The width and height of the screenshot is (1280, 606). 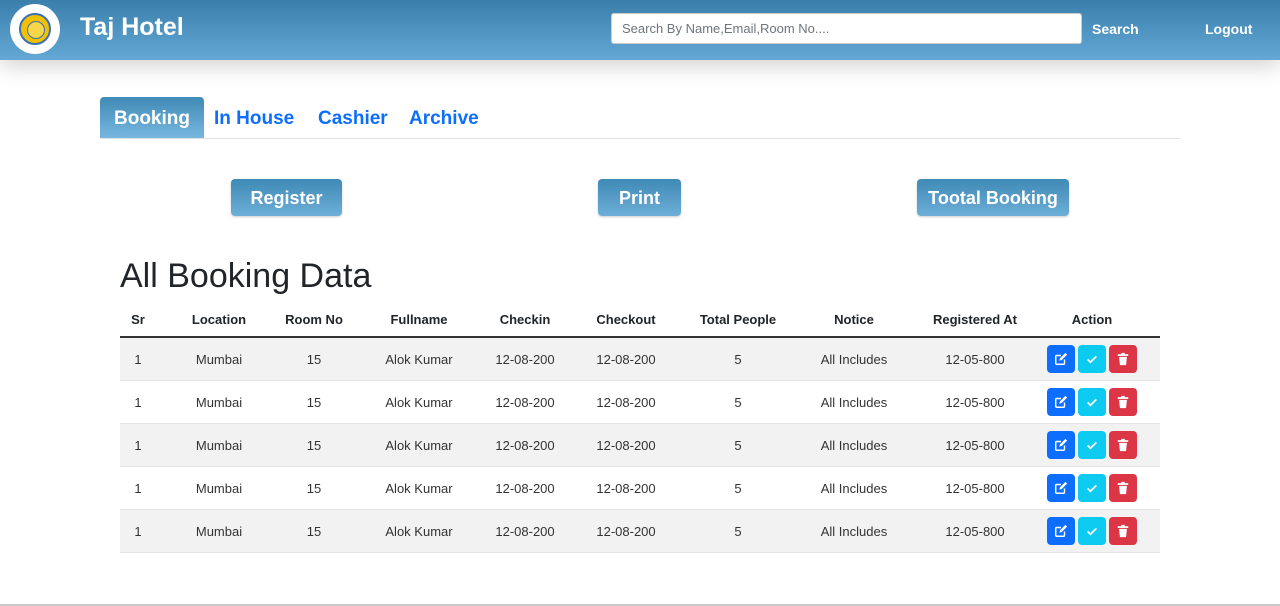 What do you see at coordinates (152, 117) in the screenshot?
I see `tab-booking: Booking` at bounding box center [152, 117].